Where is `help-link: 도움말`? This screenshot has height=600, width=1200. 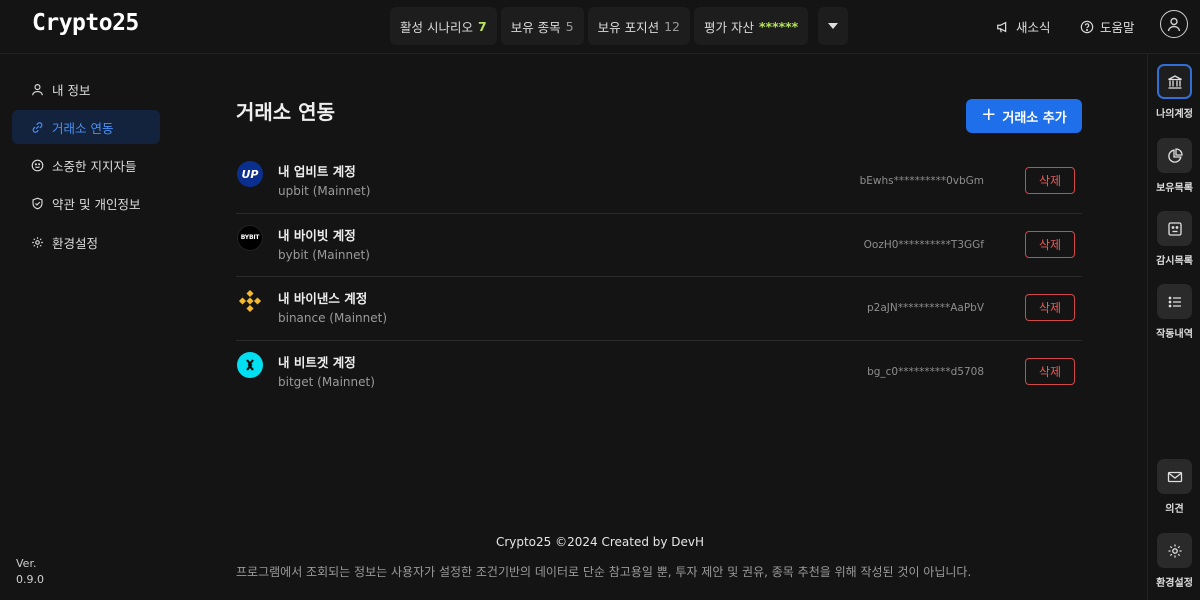
help-link: 도움말 is located at coordinates (1107, 26).